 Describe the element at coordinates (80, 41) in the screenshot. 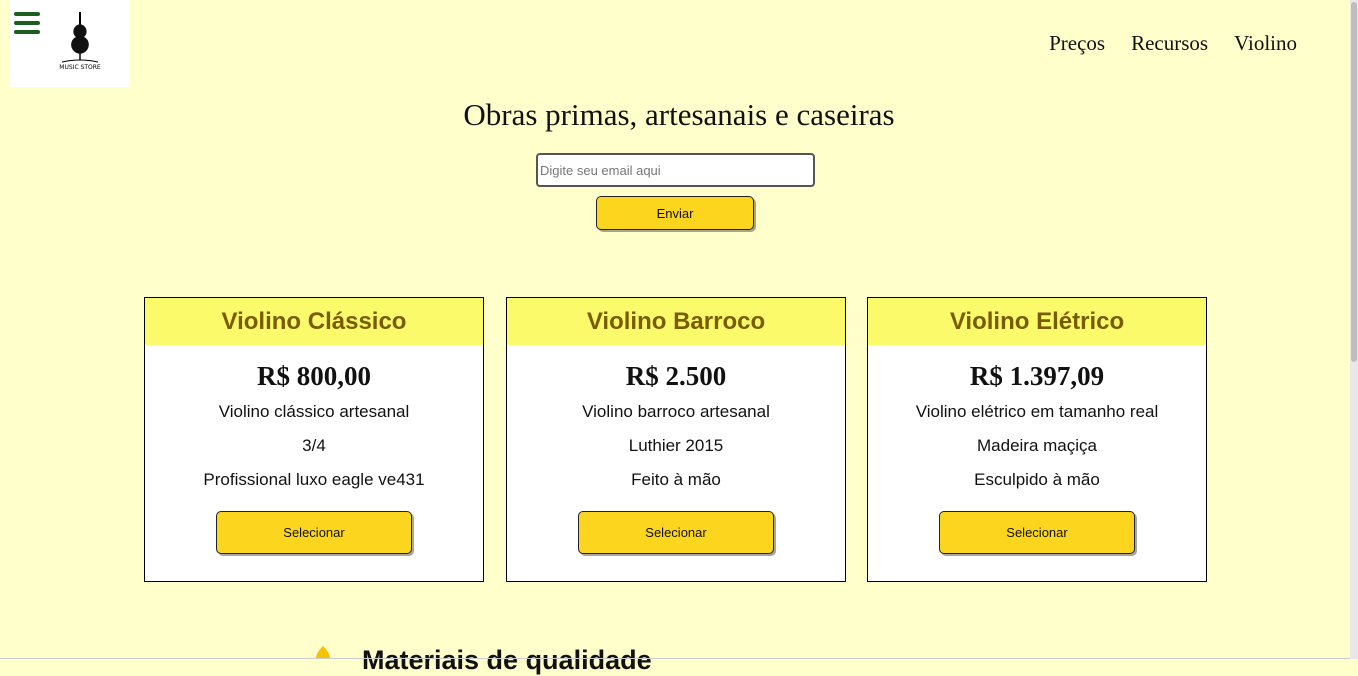

I see `cello-logo-icon: MUSIC STORE` at that location.